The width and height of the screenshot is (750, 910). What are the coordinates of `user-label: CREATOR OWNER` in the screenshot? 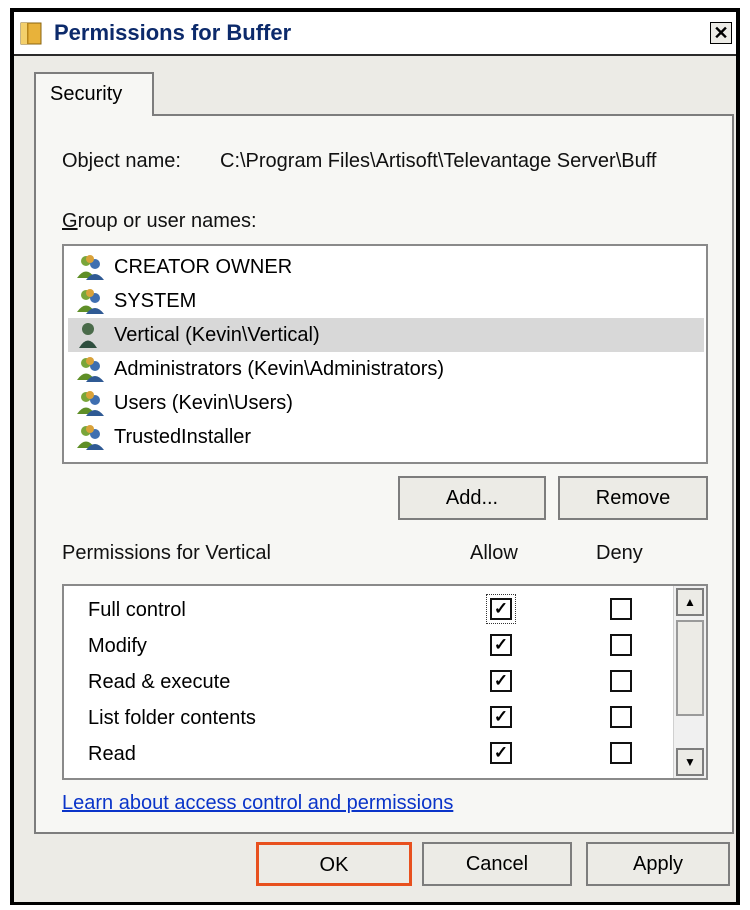 It's located at (203, 267).